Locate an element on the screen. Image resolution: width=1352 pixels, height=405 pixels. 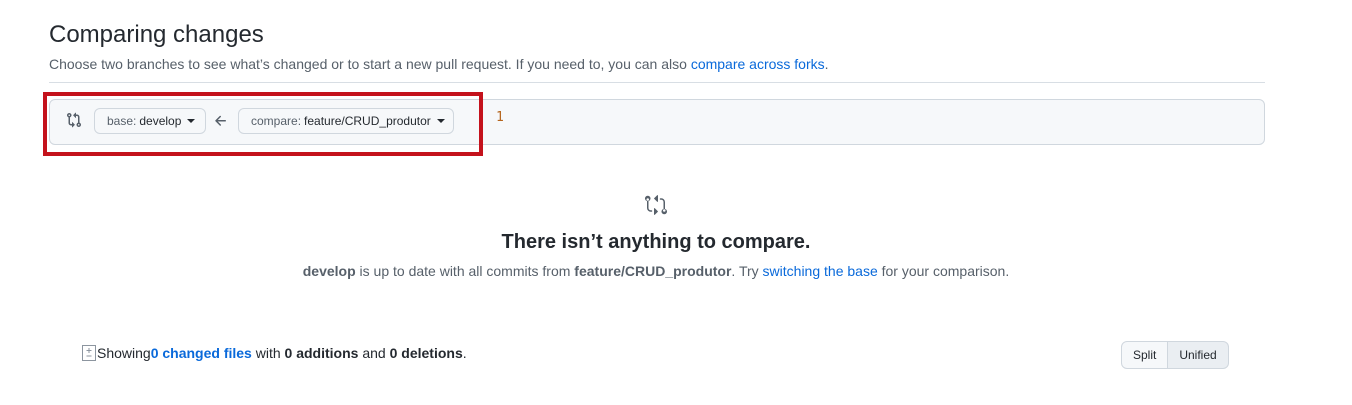
base-branch-select: base: develop is located at coordinates (150, 121).